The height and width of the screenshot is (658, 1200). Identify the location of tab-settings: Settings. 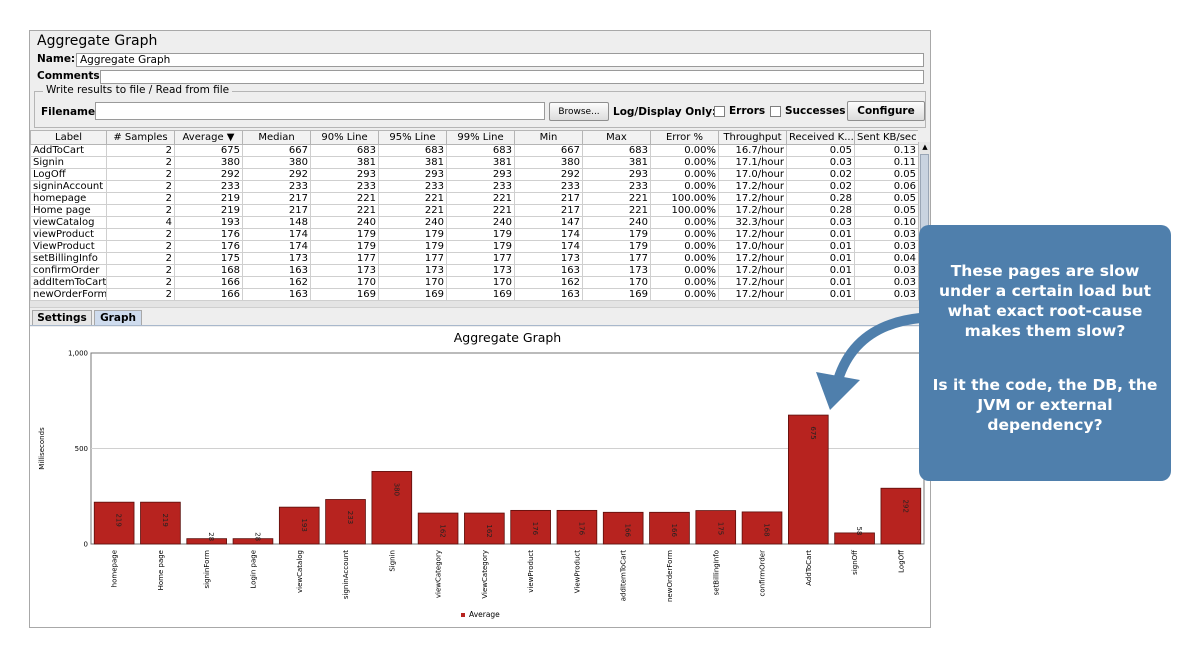
(62, 317).